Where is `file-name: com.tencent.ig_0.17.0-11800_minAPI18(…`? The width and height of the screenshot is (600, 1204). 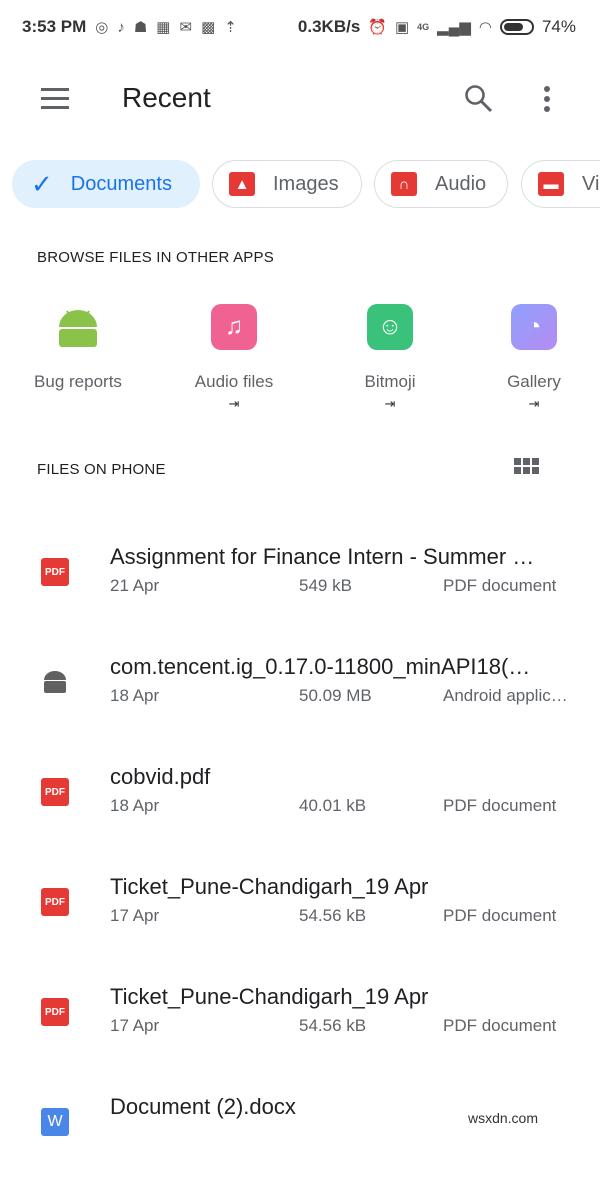 file-name: com.tencent.ig_0.17.0-11800_minAPI18(… is located at coordinates (320, 666).